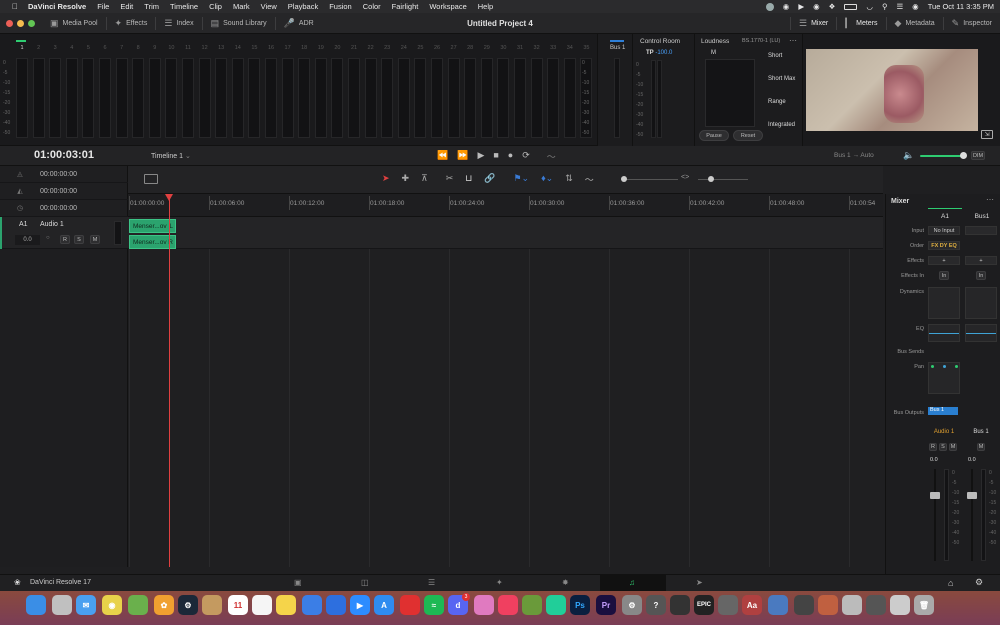 The image size is (1000, 625). What do you see at coordinates (126, 6) in the screenshot?
I see `menu-edit: Edit` at bounding box center [126, 6].